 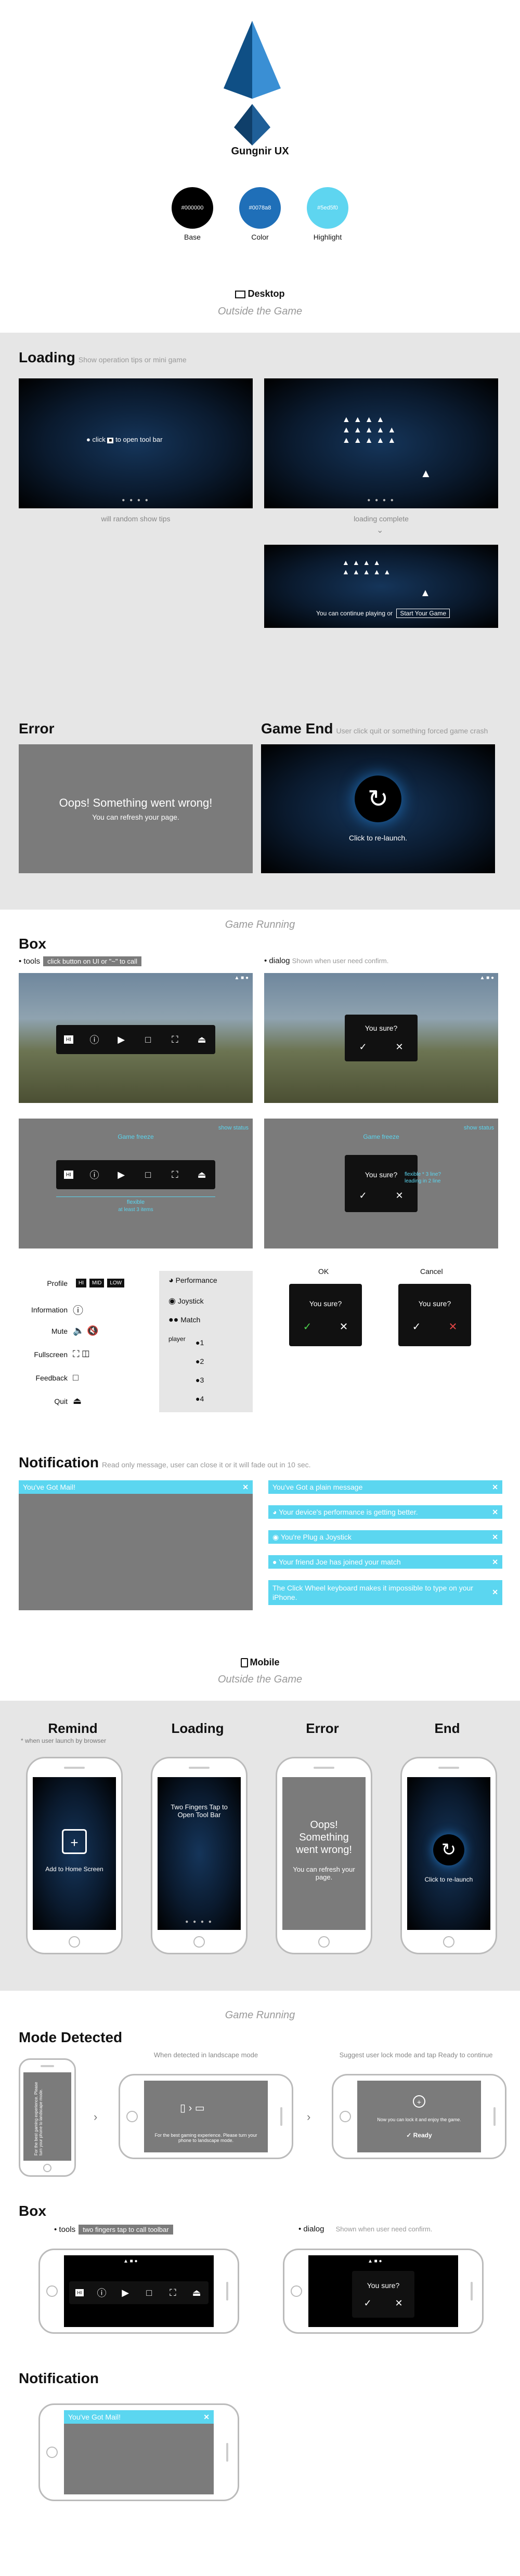 What do you see at coordinates (68, 1039) in the screenshot?
I see `profile-button: HI` at bounding box center [68, 1039].